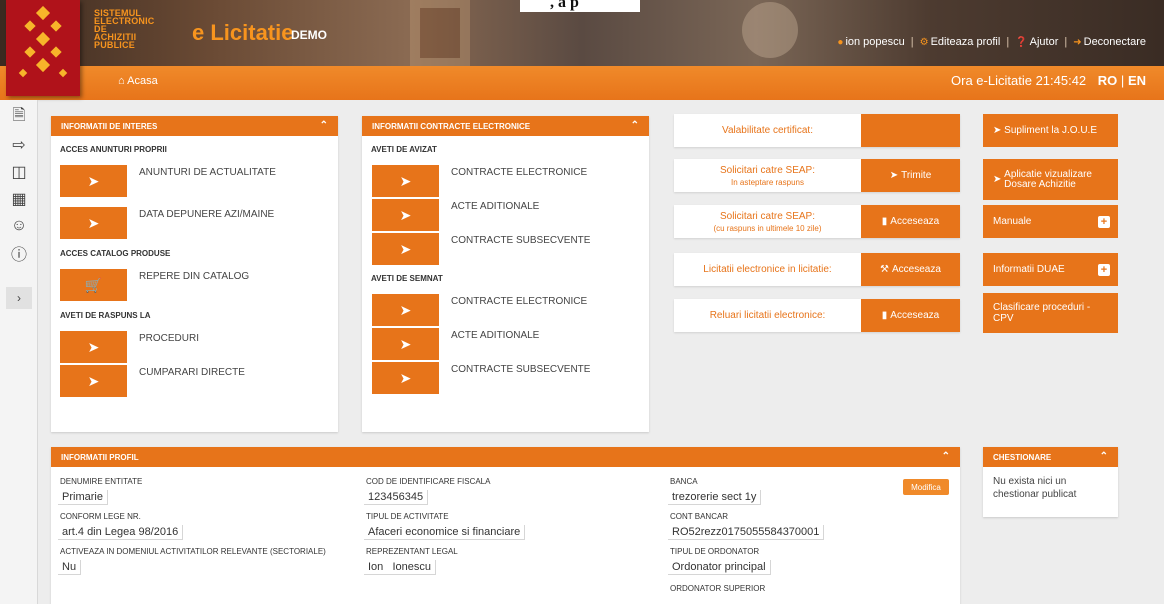 This screenshot has height=604, width=1164. Describe the element at coordinates (207, 172) in the screenshot. I see `item-label: ANUNTURI DE ACTUALITATE` at that location.